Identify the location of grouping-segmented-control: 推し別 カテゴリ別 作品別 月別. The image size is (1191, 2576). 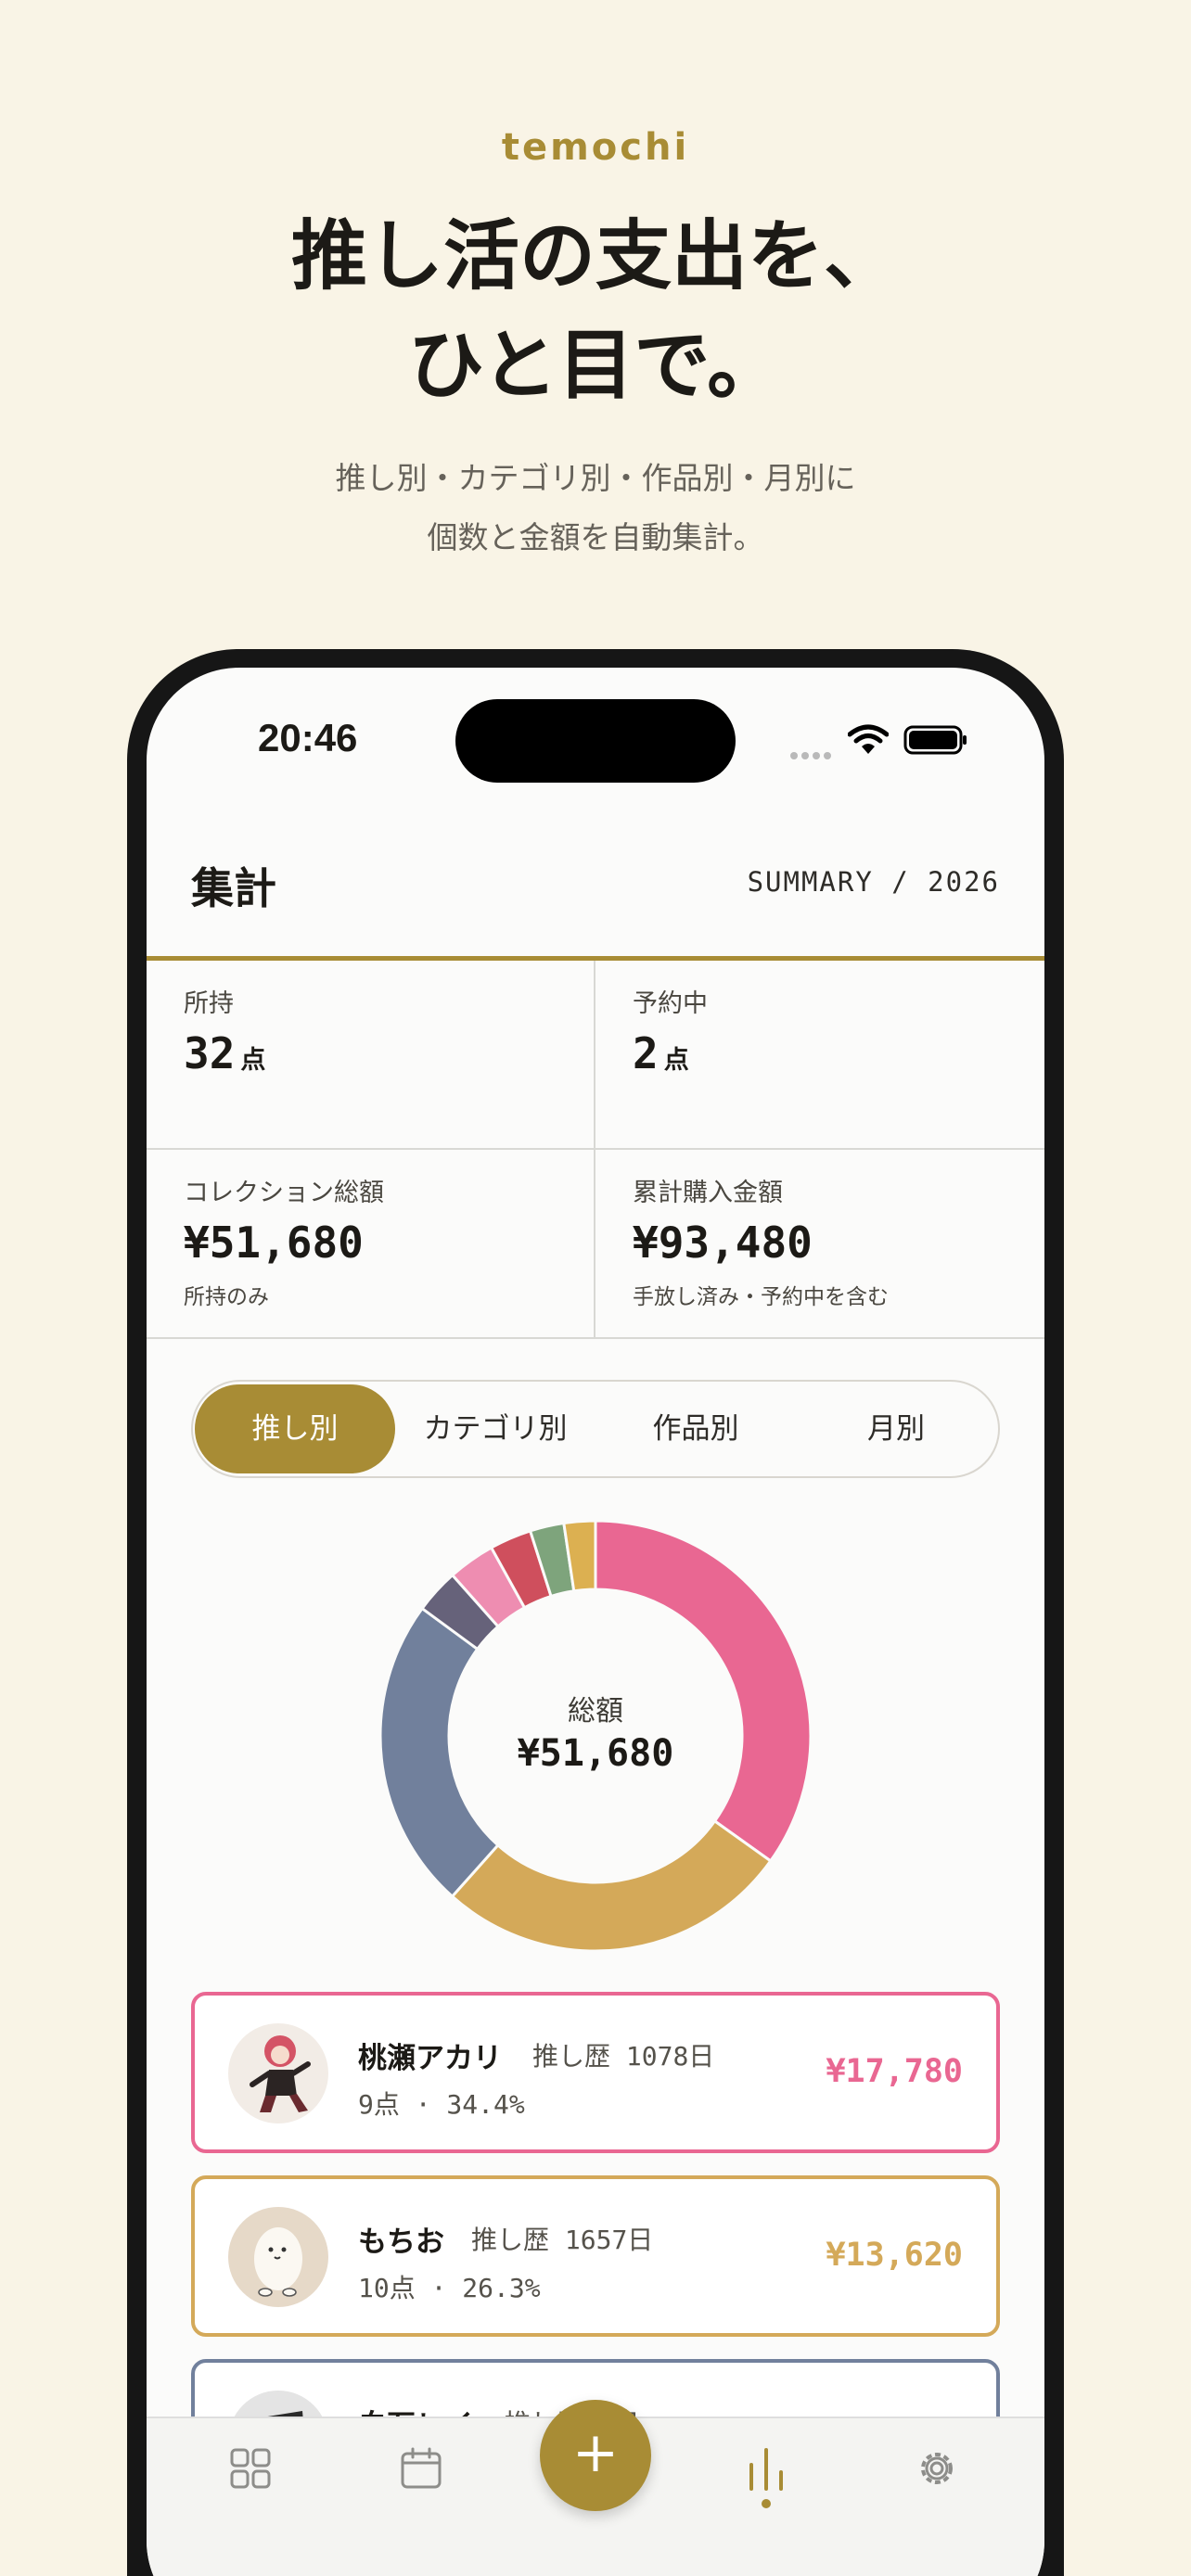
(595, 1429).